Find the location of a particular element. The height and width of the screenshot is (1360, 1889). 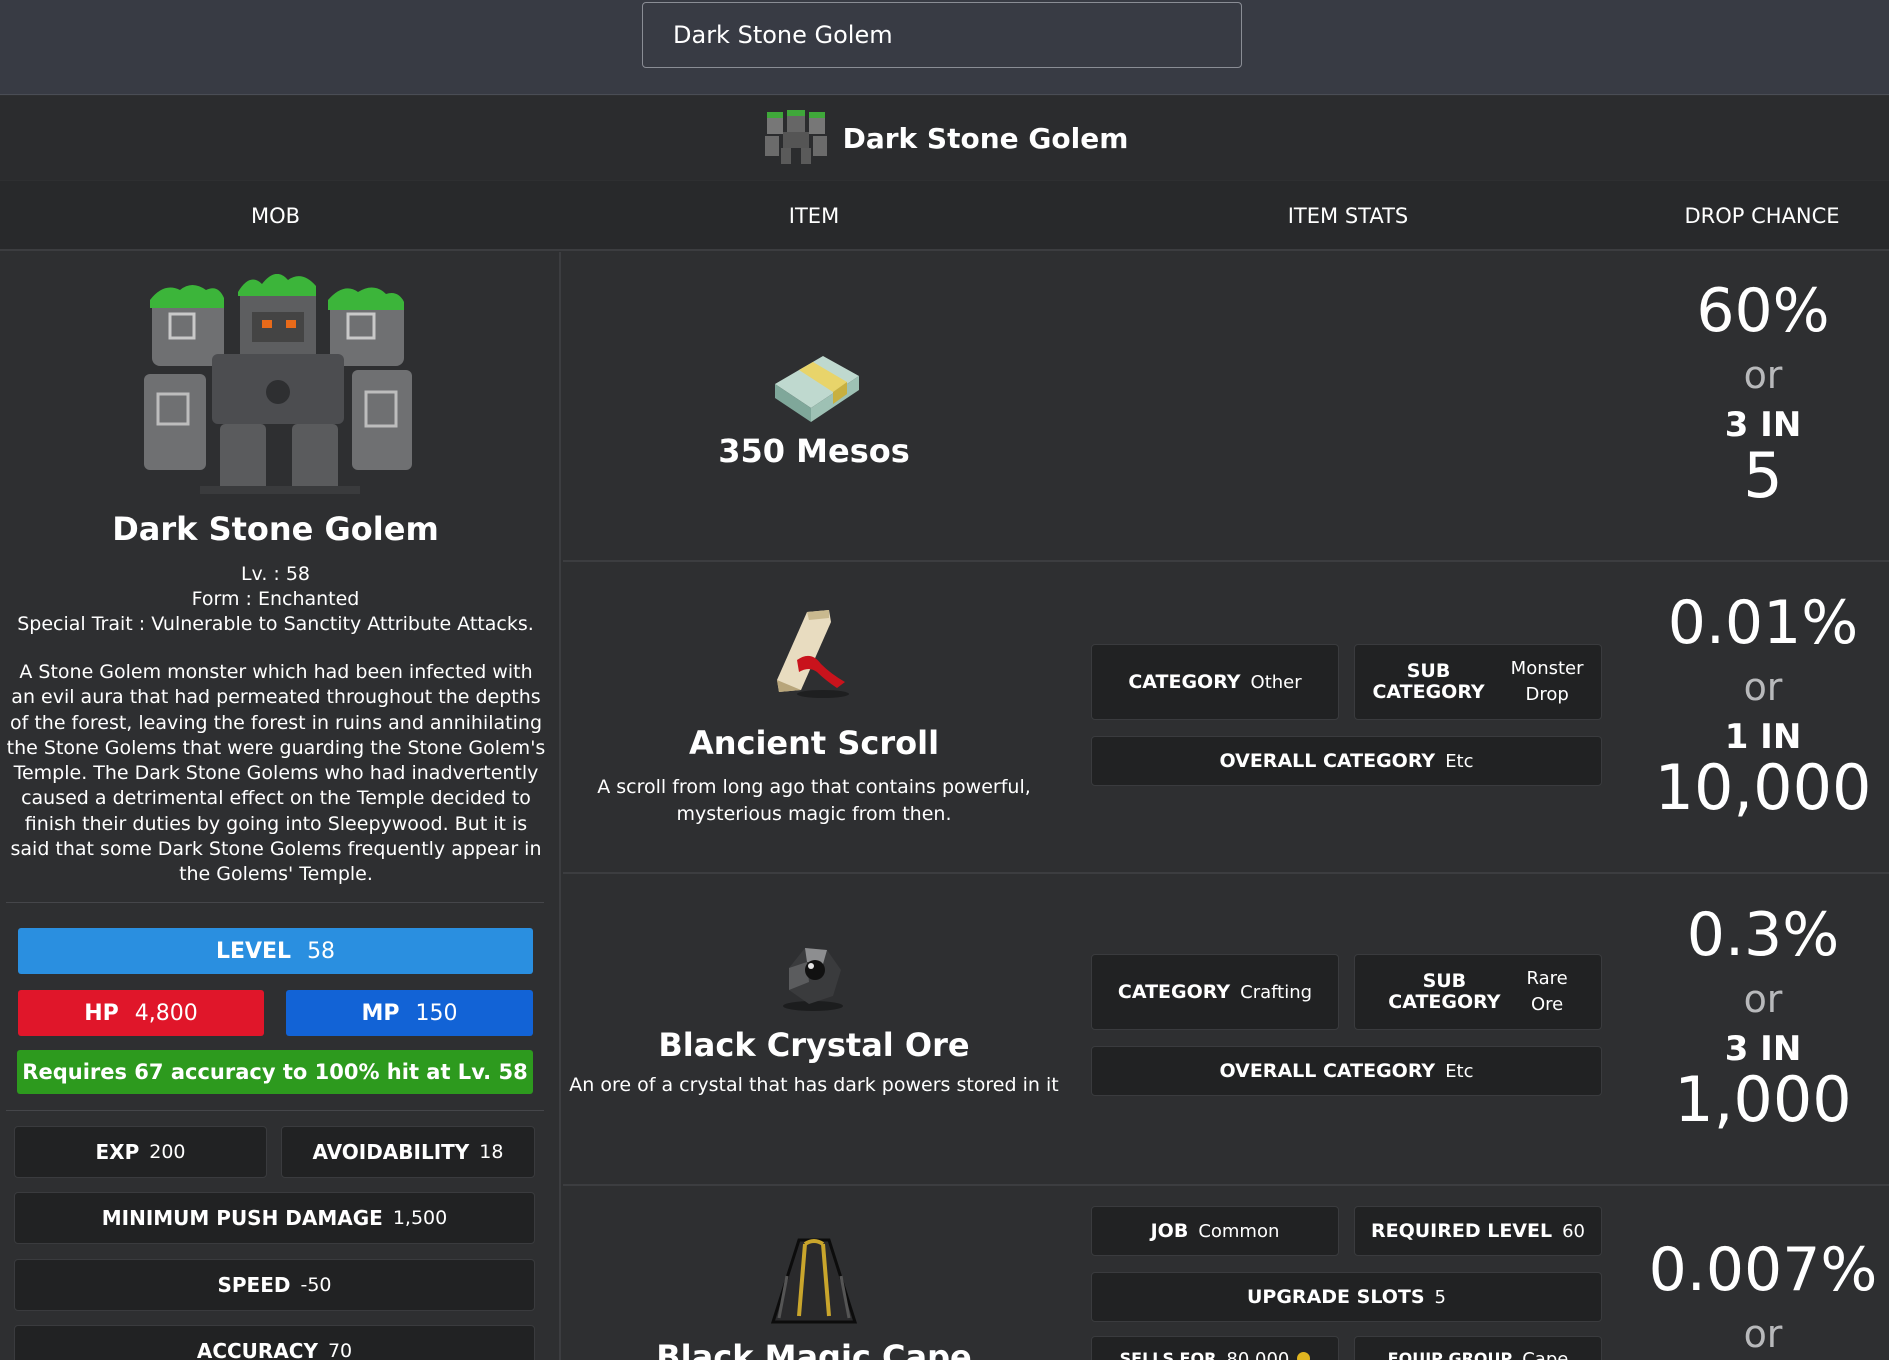

required-level-tag: REQUIRED LEVEL 60 is located at coordinates (1478, 1231).